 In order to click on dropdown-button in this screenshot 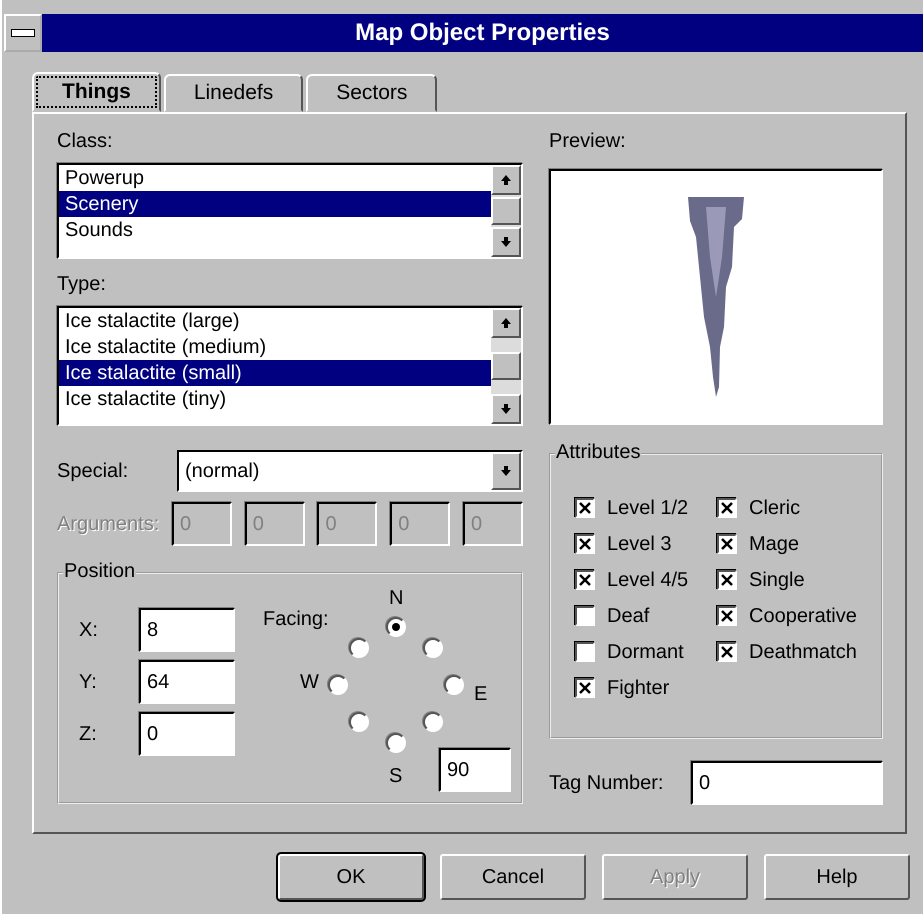, I will do `click(506, 471)`.